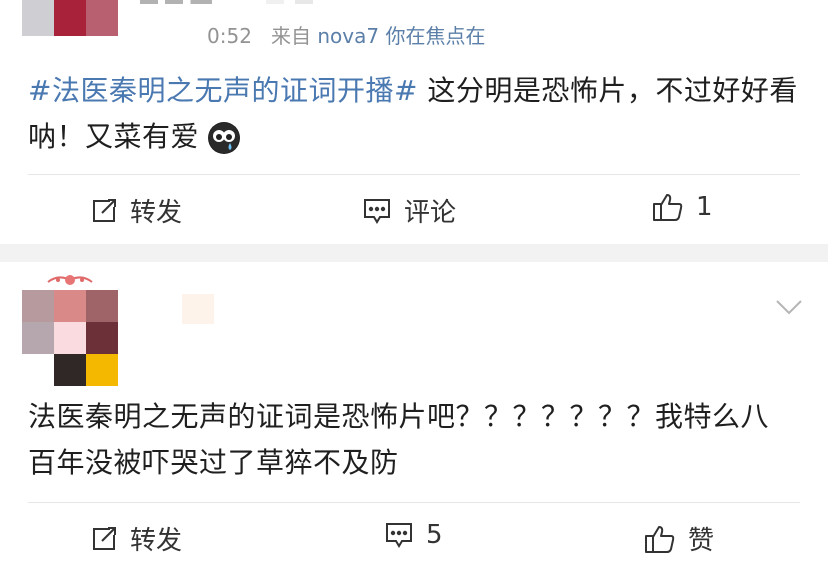 The height and width of the screenshot is (570, 828). What do you see at coordinates (679, 538) in the screenshot?
I see `like-button: 赞` at bounding box center [679, 538].